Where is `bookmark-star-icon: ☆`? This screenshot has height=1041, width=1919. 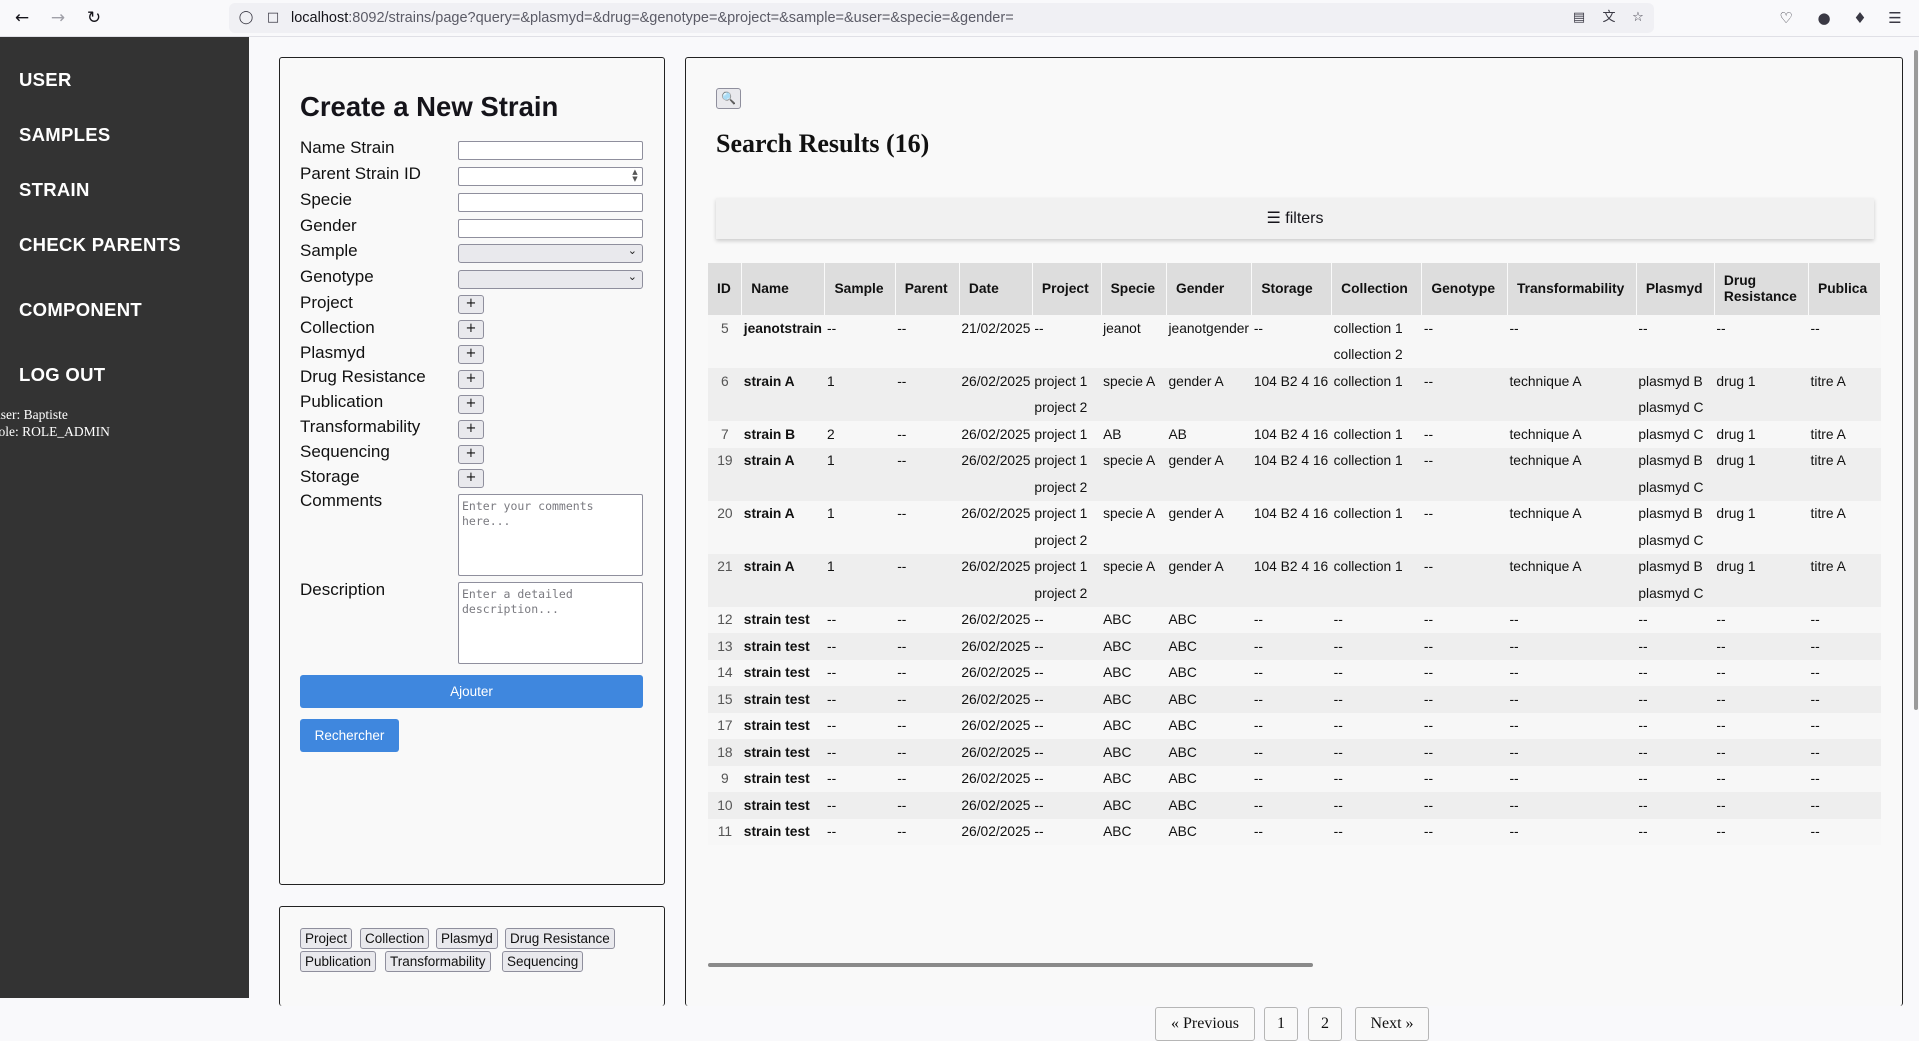 bookmark-star-icon: ☆ is located at coordinates (1638, 18).